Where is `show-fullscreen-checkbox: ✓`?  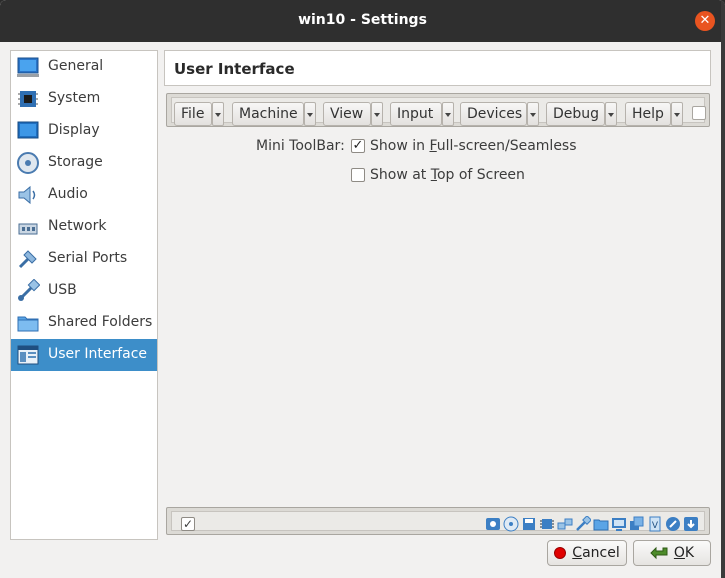 show-fullscreen-checkbox: ✓ is located at coordinates (358, 146).